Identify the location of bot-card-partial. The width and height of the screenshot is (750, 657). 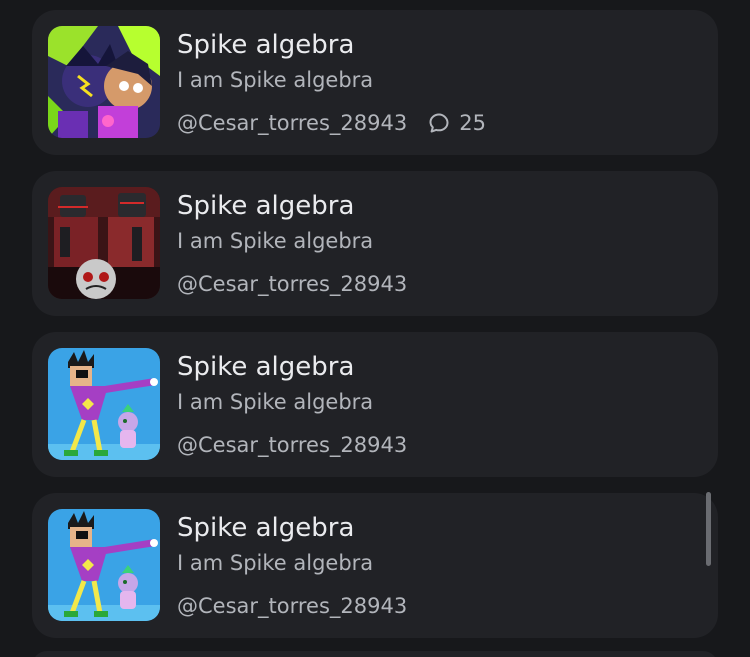
(375, 654).